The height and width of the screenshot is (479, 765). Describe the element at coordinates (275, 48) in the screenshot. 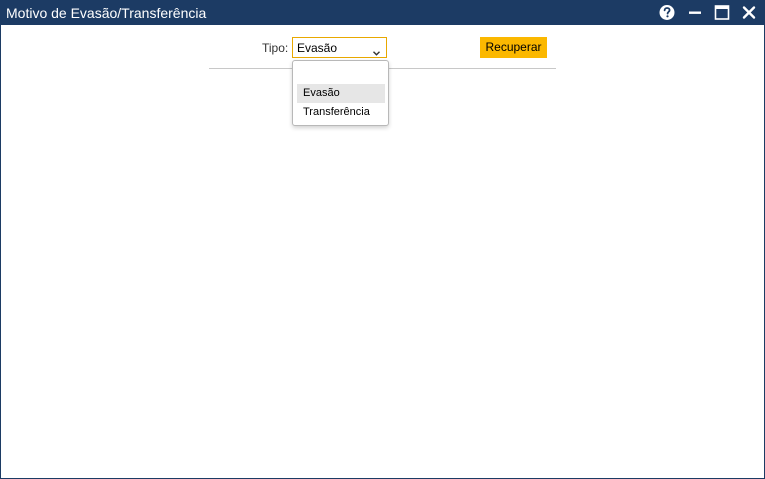

I see `tipo-label: Tipo:` at that location.